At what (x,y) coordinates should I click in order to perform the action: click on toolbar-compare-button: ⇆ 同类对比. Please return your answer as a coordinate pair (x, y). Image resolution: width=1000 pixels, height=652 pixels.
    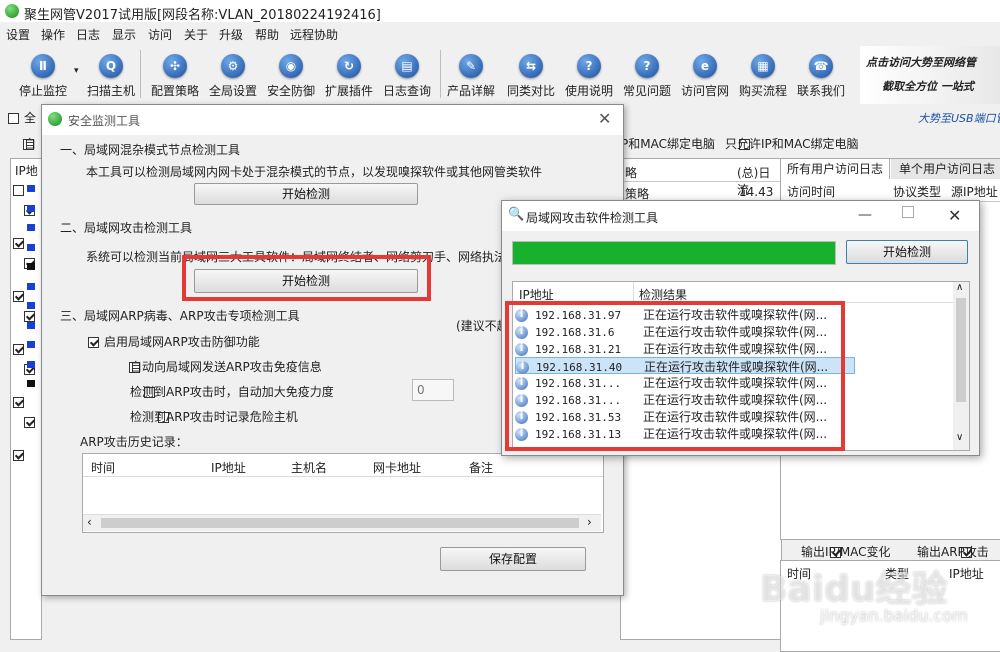
    Looking at the image, I should click on (531, 76).